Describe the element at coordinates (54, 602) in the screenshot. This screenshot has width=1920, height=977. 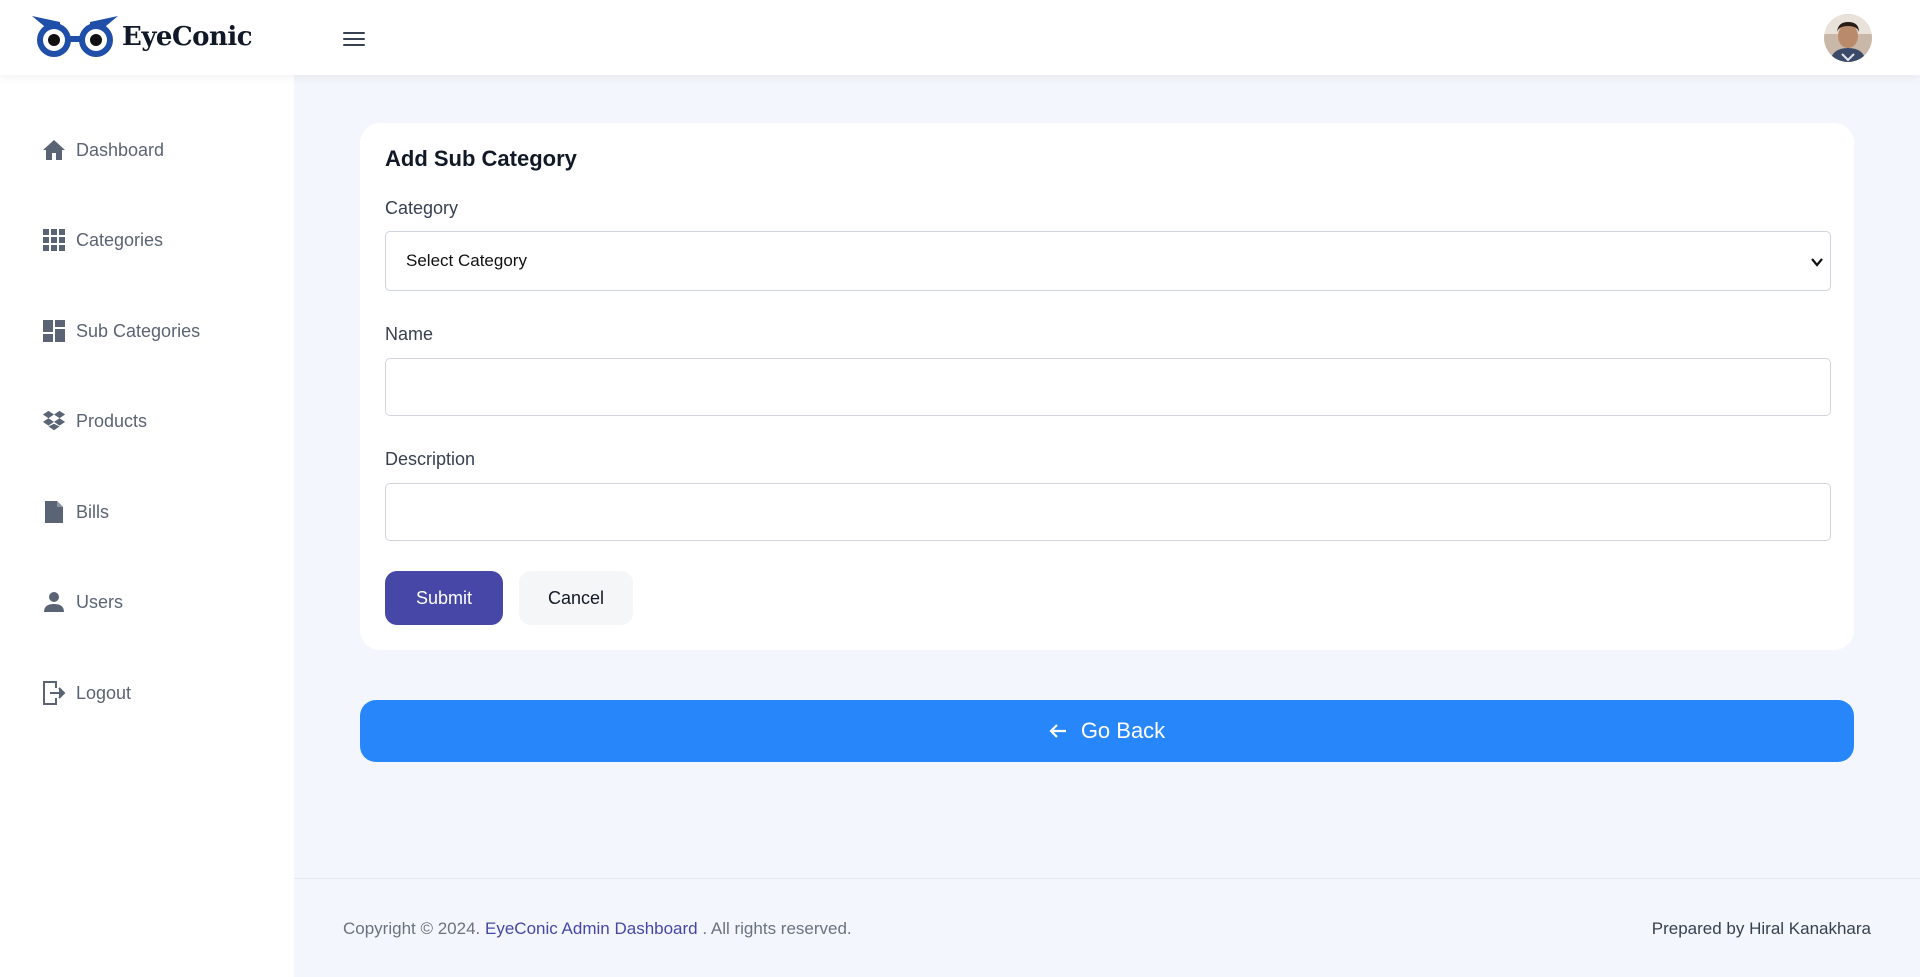
I see `user-icon` at that location.